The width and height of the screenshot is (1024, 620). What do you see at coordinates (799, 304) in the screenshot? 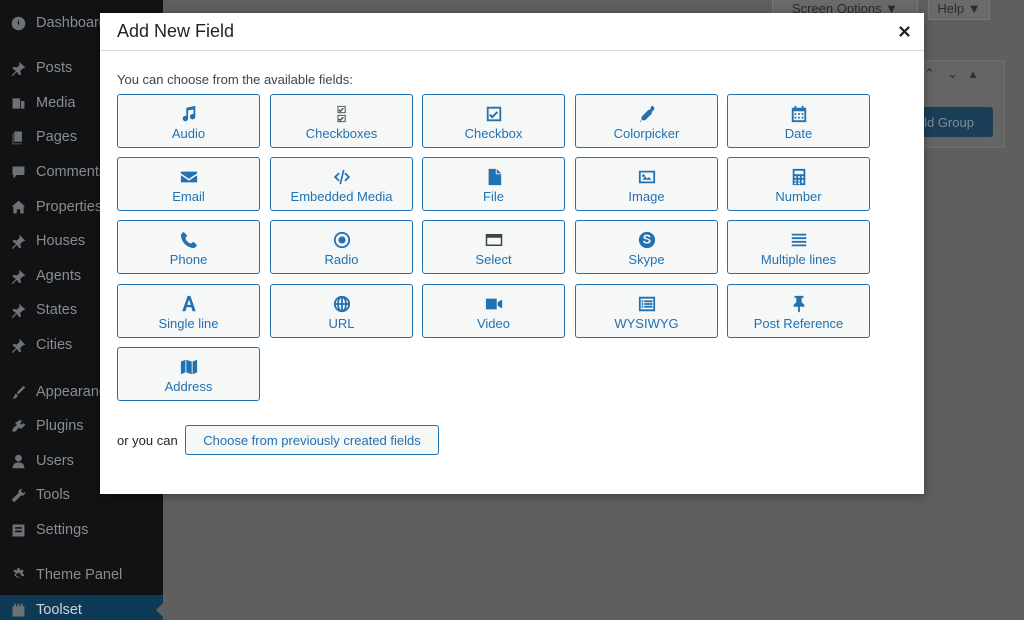
I see `thumbtack-icon` at bounding box center [799, 304].